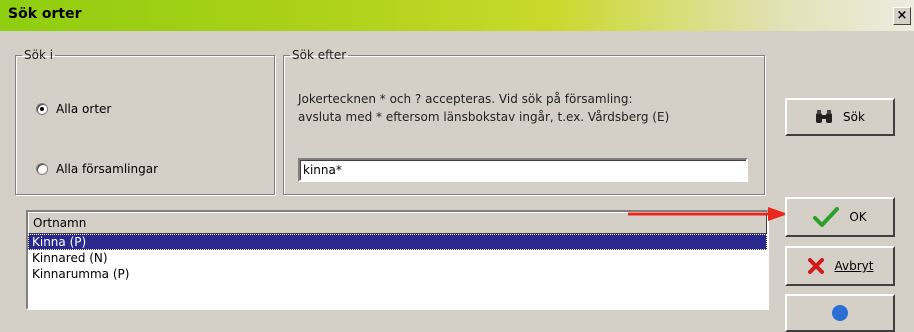 The height and width of the screenshot is (332, 914). I want to click on search-for-legend: Sök efter, so click(319, 55).